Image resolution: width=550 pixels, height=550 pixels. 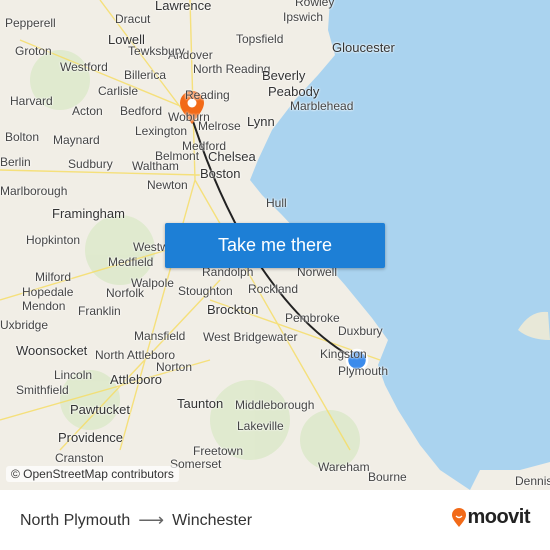 I want to click on place-label: Medfield, so click(x=131, y=262).